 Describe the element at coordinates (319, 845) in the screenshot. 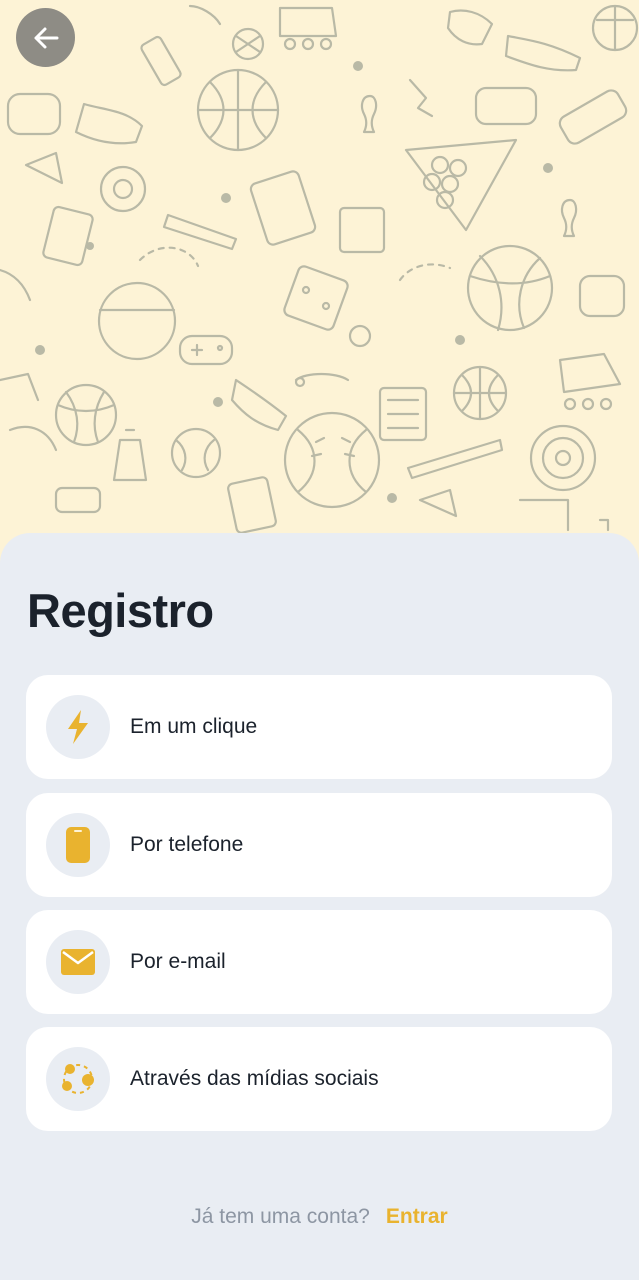

I see `register-phone-button: Por telefone` at that location.